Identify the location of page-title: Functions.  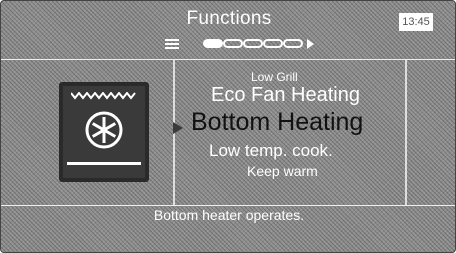
(229, 18).